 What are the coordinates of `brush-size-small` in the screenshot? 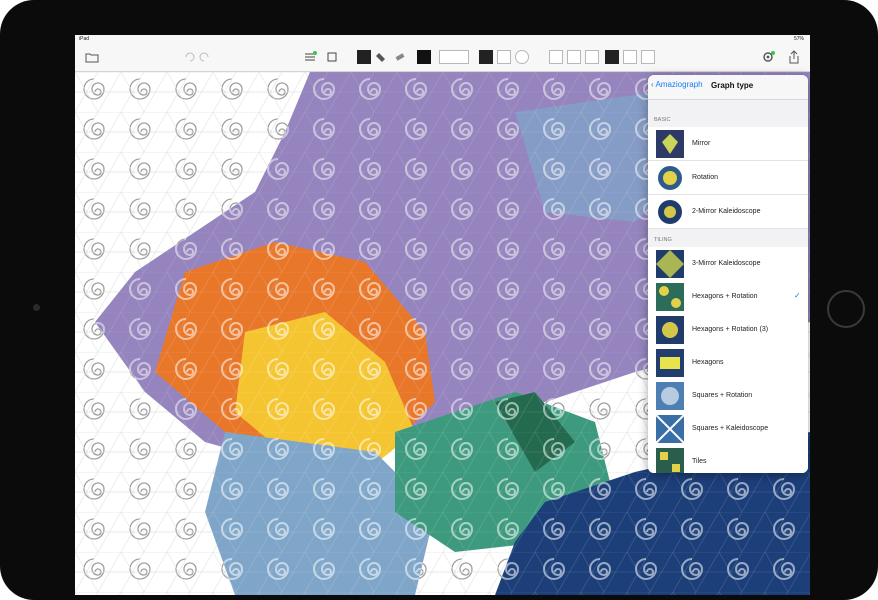 It's located at (486, 57).